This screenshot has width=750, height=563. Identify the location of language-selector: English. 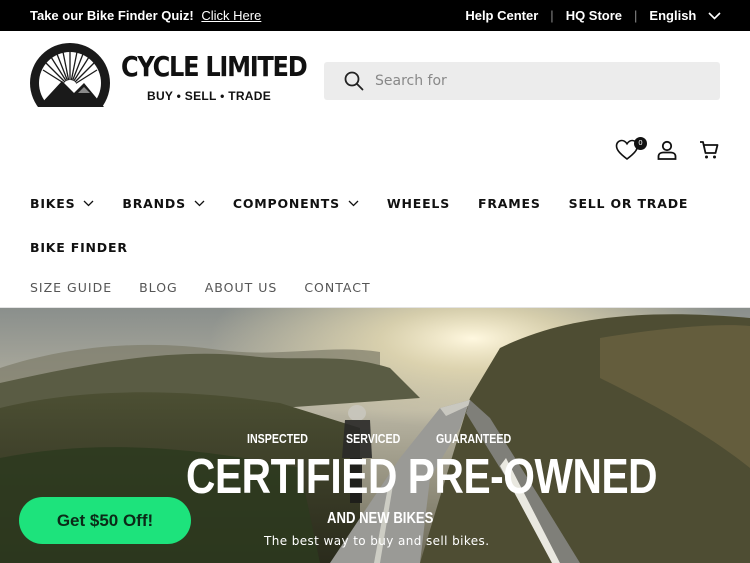
(685, 15).